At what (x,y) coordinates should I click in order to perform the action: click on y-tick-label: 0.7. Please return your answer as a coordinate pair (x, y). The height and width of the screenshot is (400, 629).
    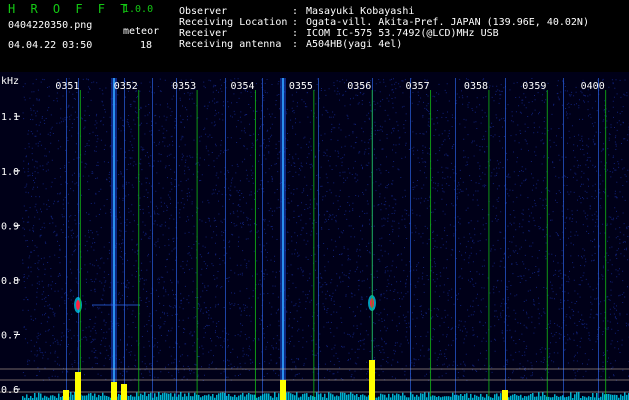
    Looking at the image, I should click on (10, 336).